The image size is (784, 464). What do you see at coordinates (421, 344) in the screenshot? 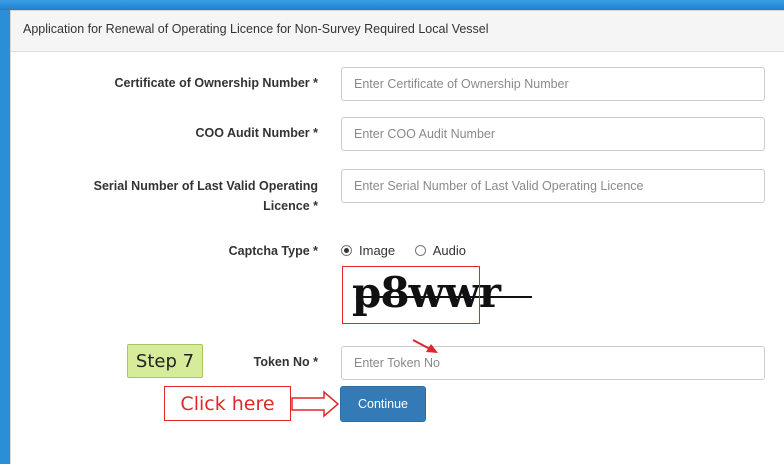
I see `captcha-arrow-line` at bounding box center [421, 344].